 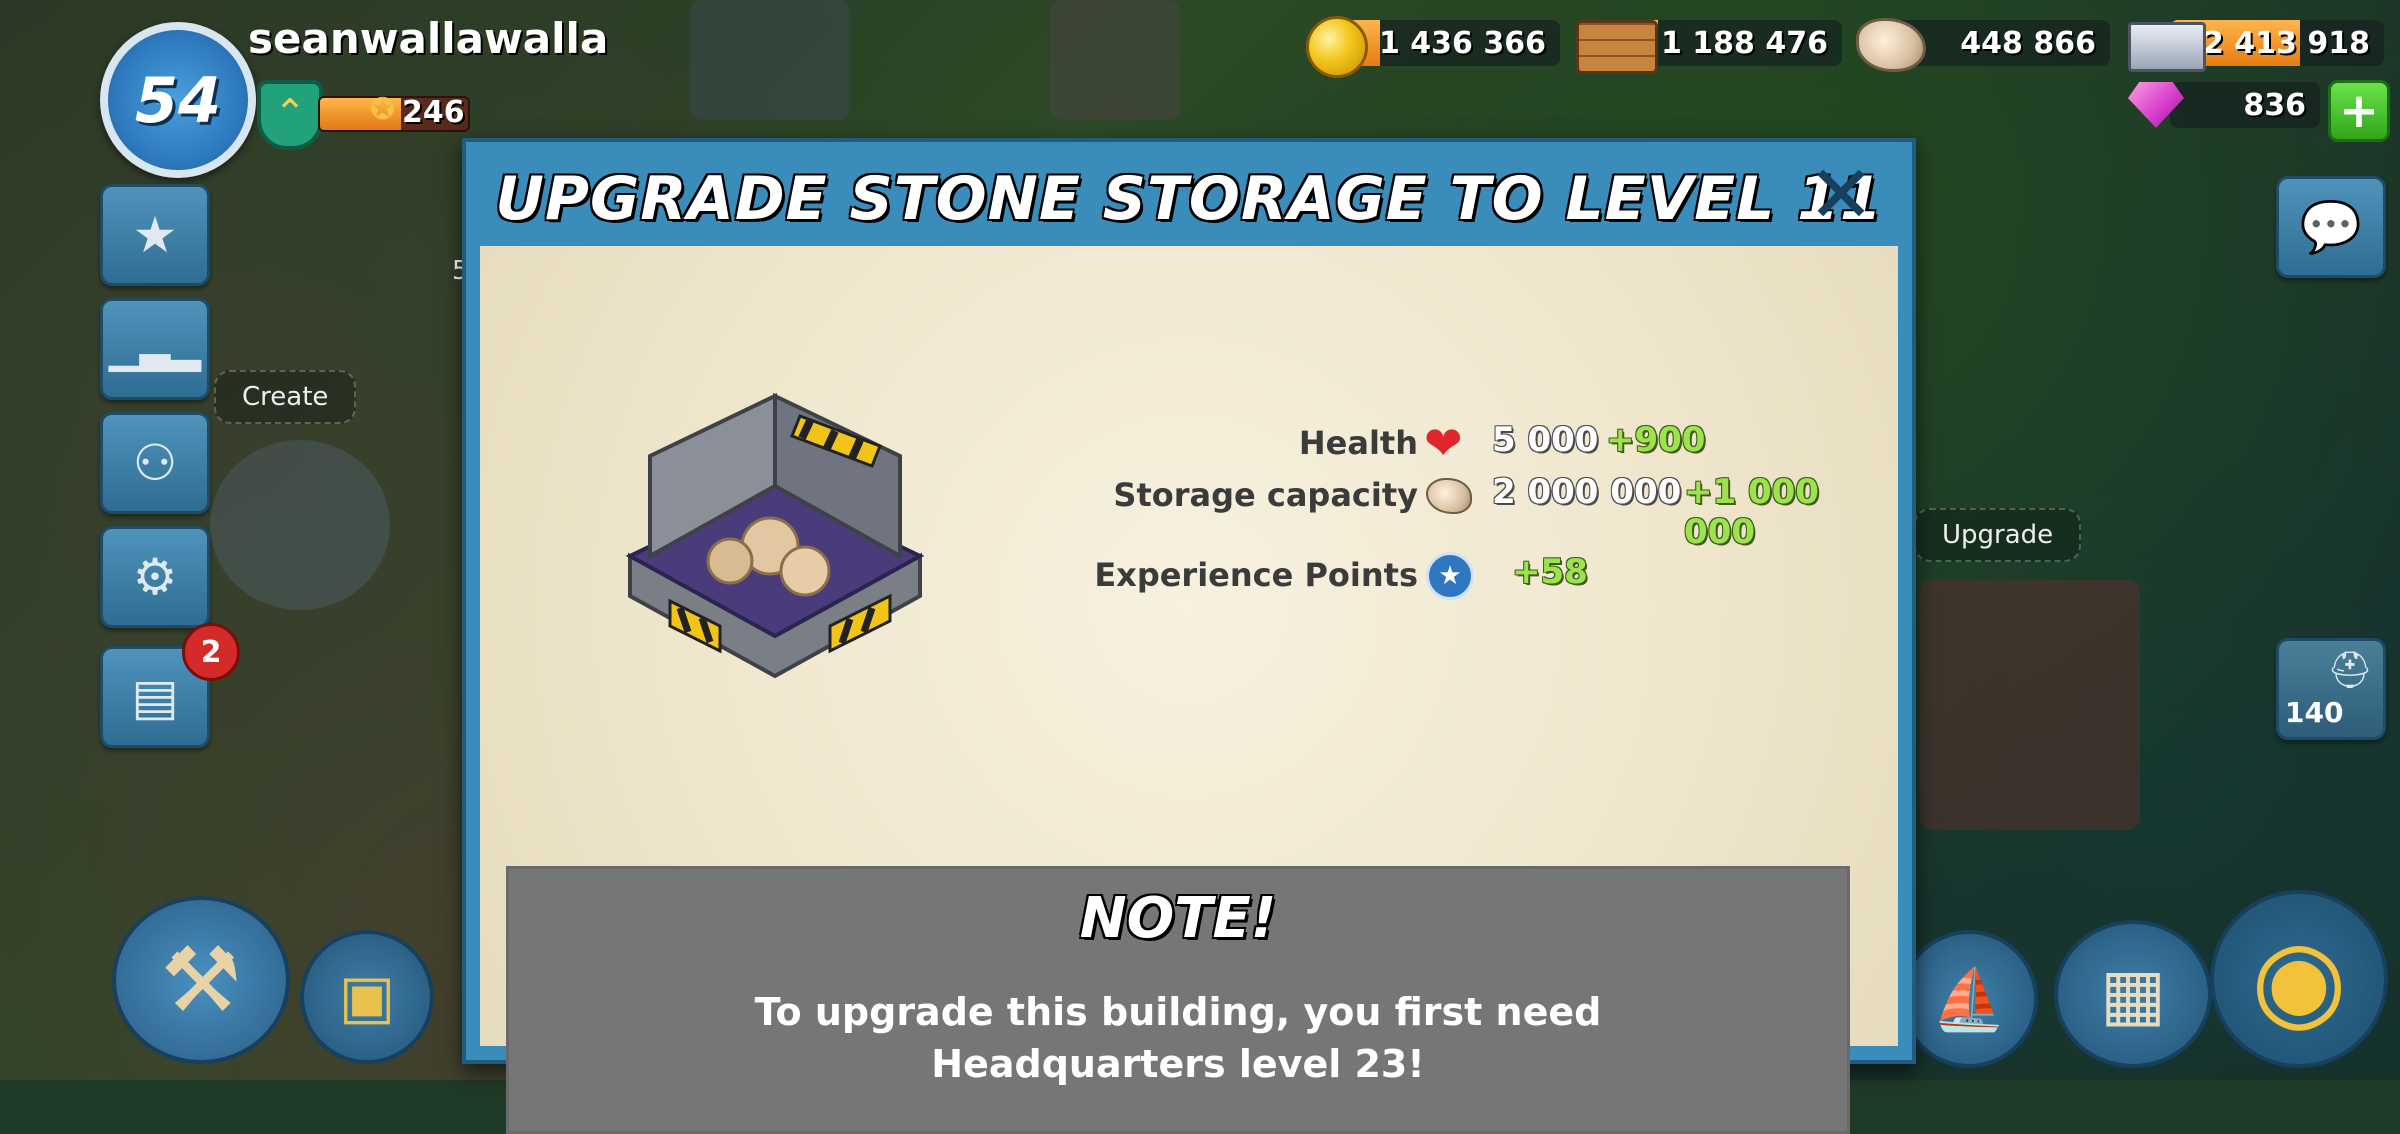 I want to click on chest-icon: ▣, so click(x=367, y=997).